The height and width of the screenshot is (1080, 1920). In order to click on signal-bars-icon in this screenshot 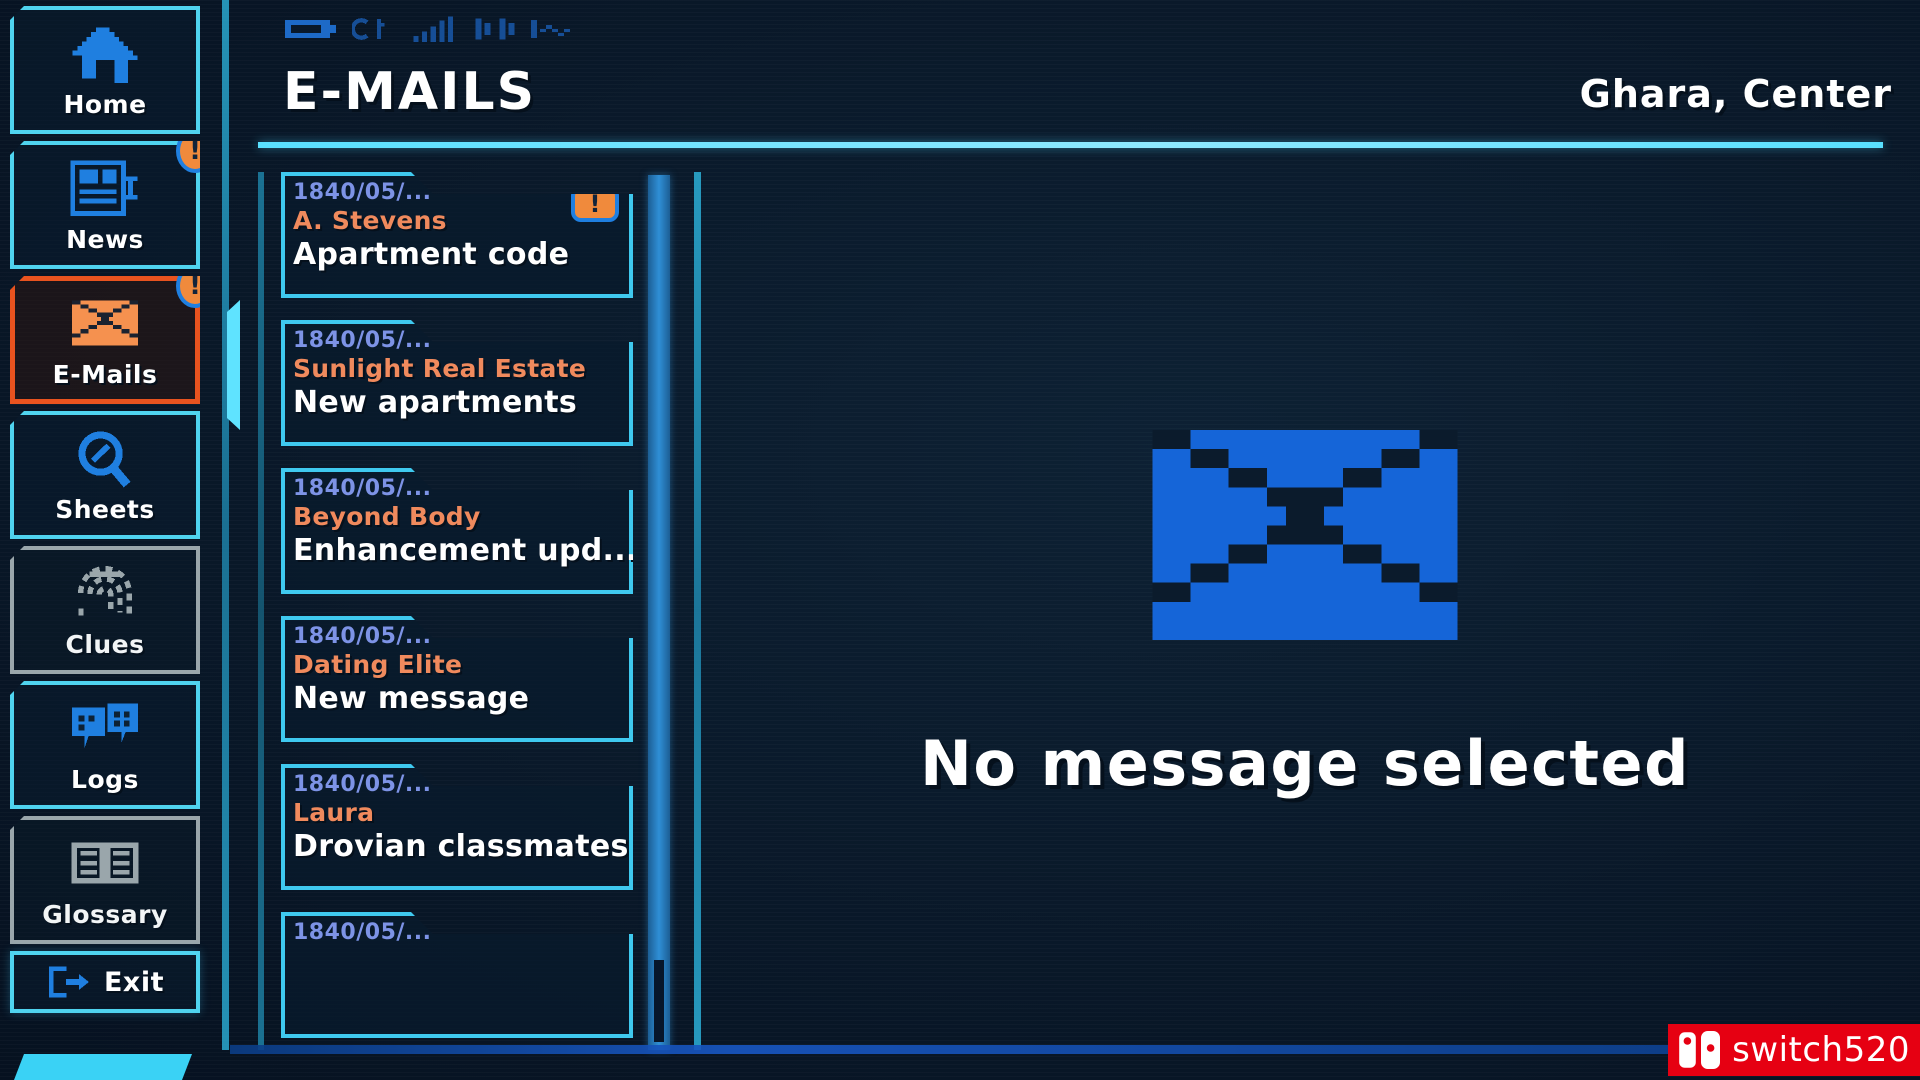, I will do `click(433, 29)`.